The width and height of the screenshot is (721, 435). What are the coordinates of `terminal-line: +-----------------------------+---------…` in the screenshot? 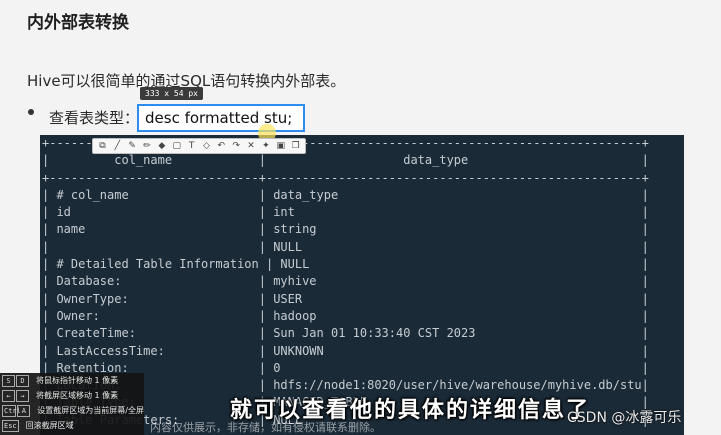 It's located at (345, 177).